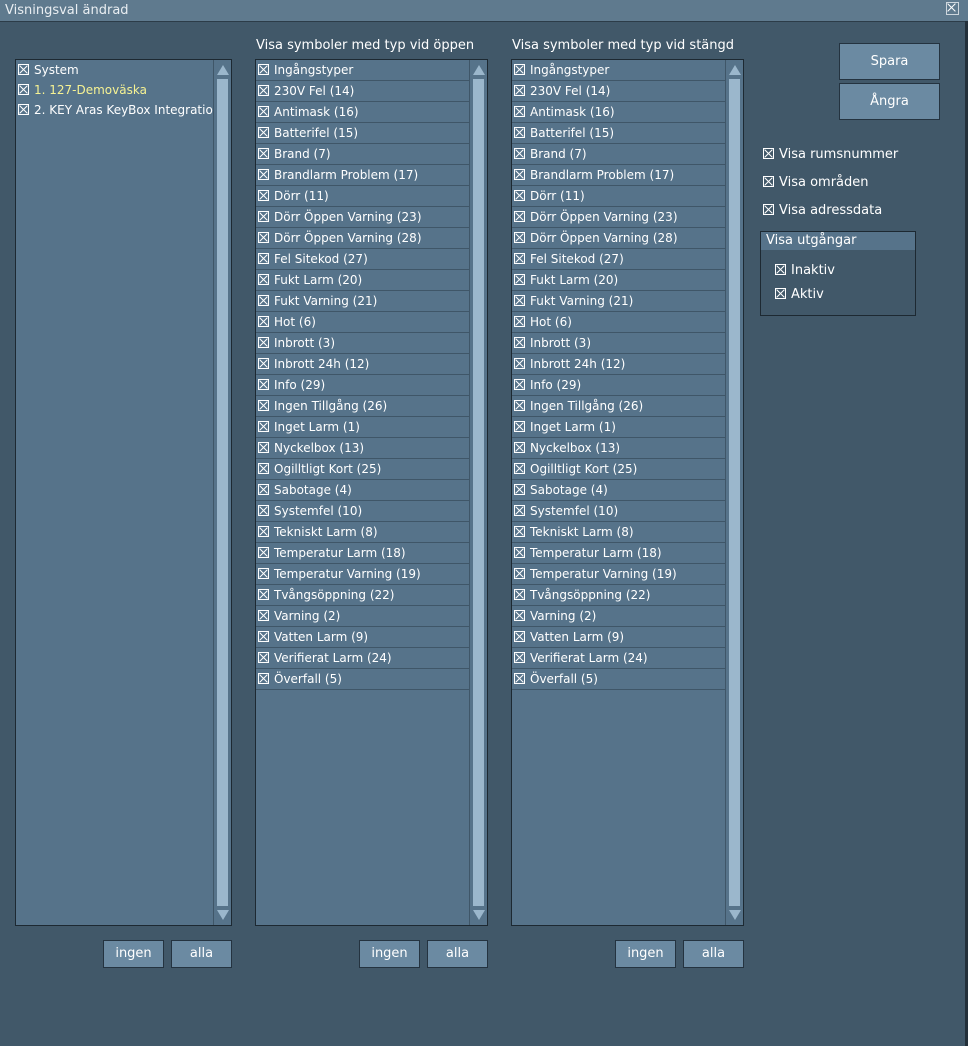 Image resolution: width=968 pixels, height=1046 pixels. I want to click on system-list-scrollbar, so click(222, 492).